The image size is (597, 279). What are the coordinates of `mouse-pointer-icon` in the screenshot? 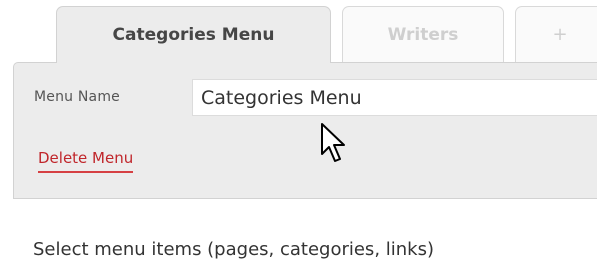 It's located at (333, 142).